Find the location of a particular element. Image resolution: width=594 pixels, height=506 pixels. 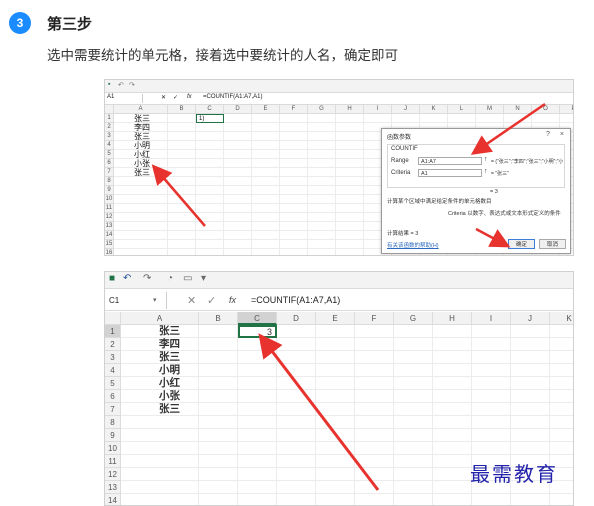

column-header-g: G is located at coordinates (322, 109).